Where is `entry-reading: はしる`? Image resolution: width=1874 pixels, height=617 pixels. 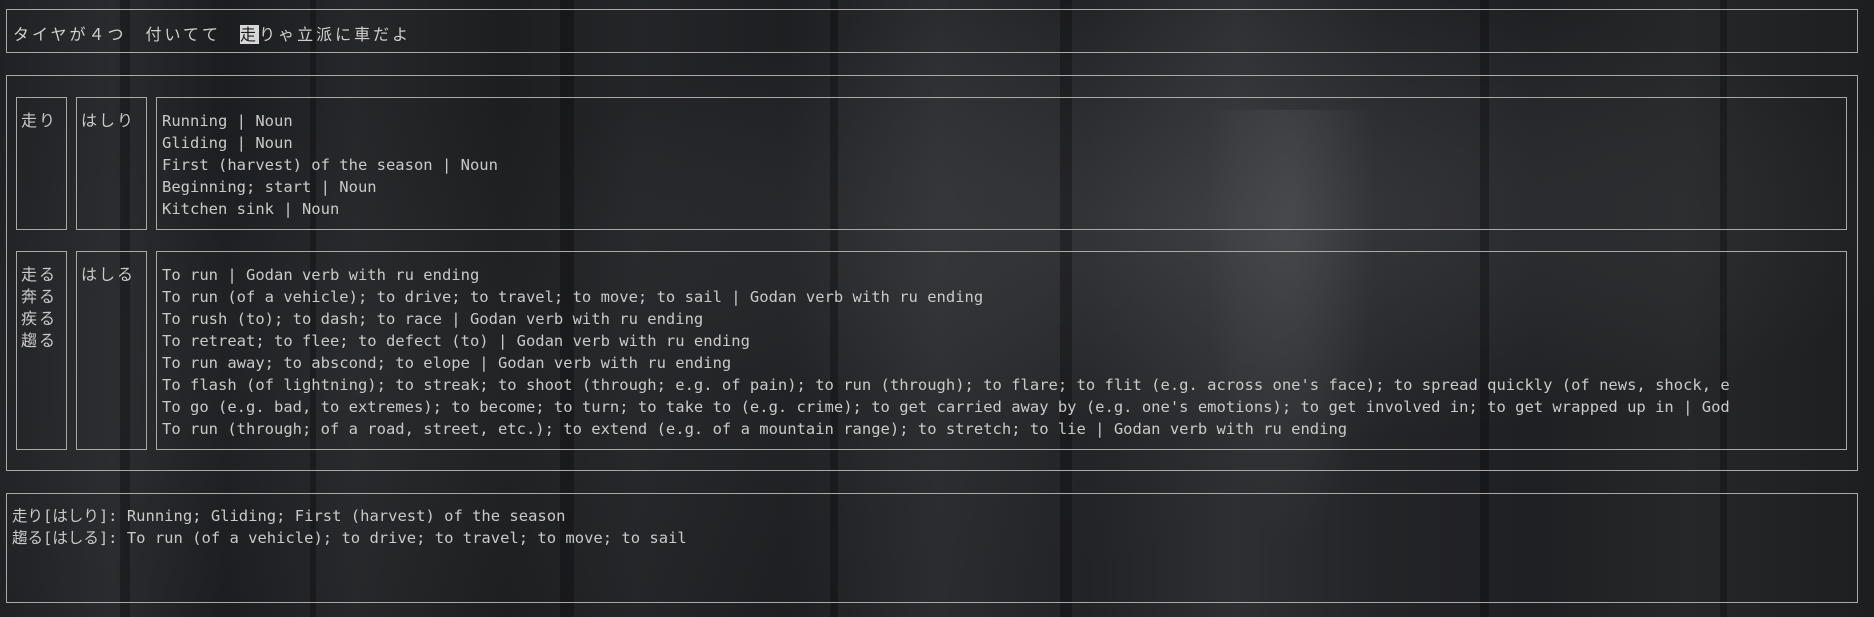 entry-reading: はしる is located at coordinates (111, 350).